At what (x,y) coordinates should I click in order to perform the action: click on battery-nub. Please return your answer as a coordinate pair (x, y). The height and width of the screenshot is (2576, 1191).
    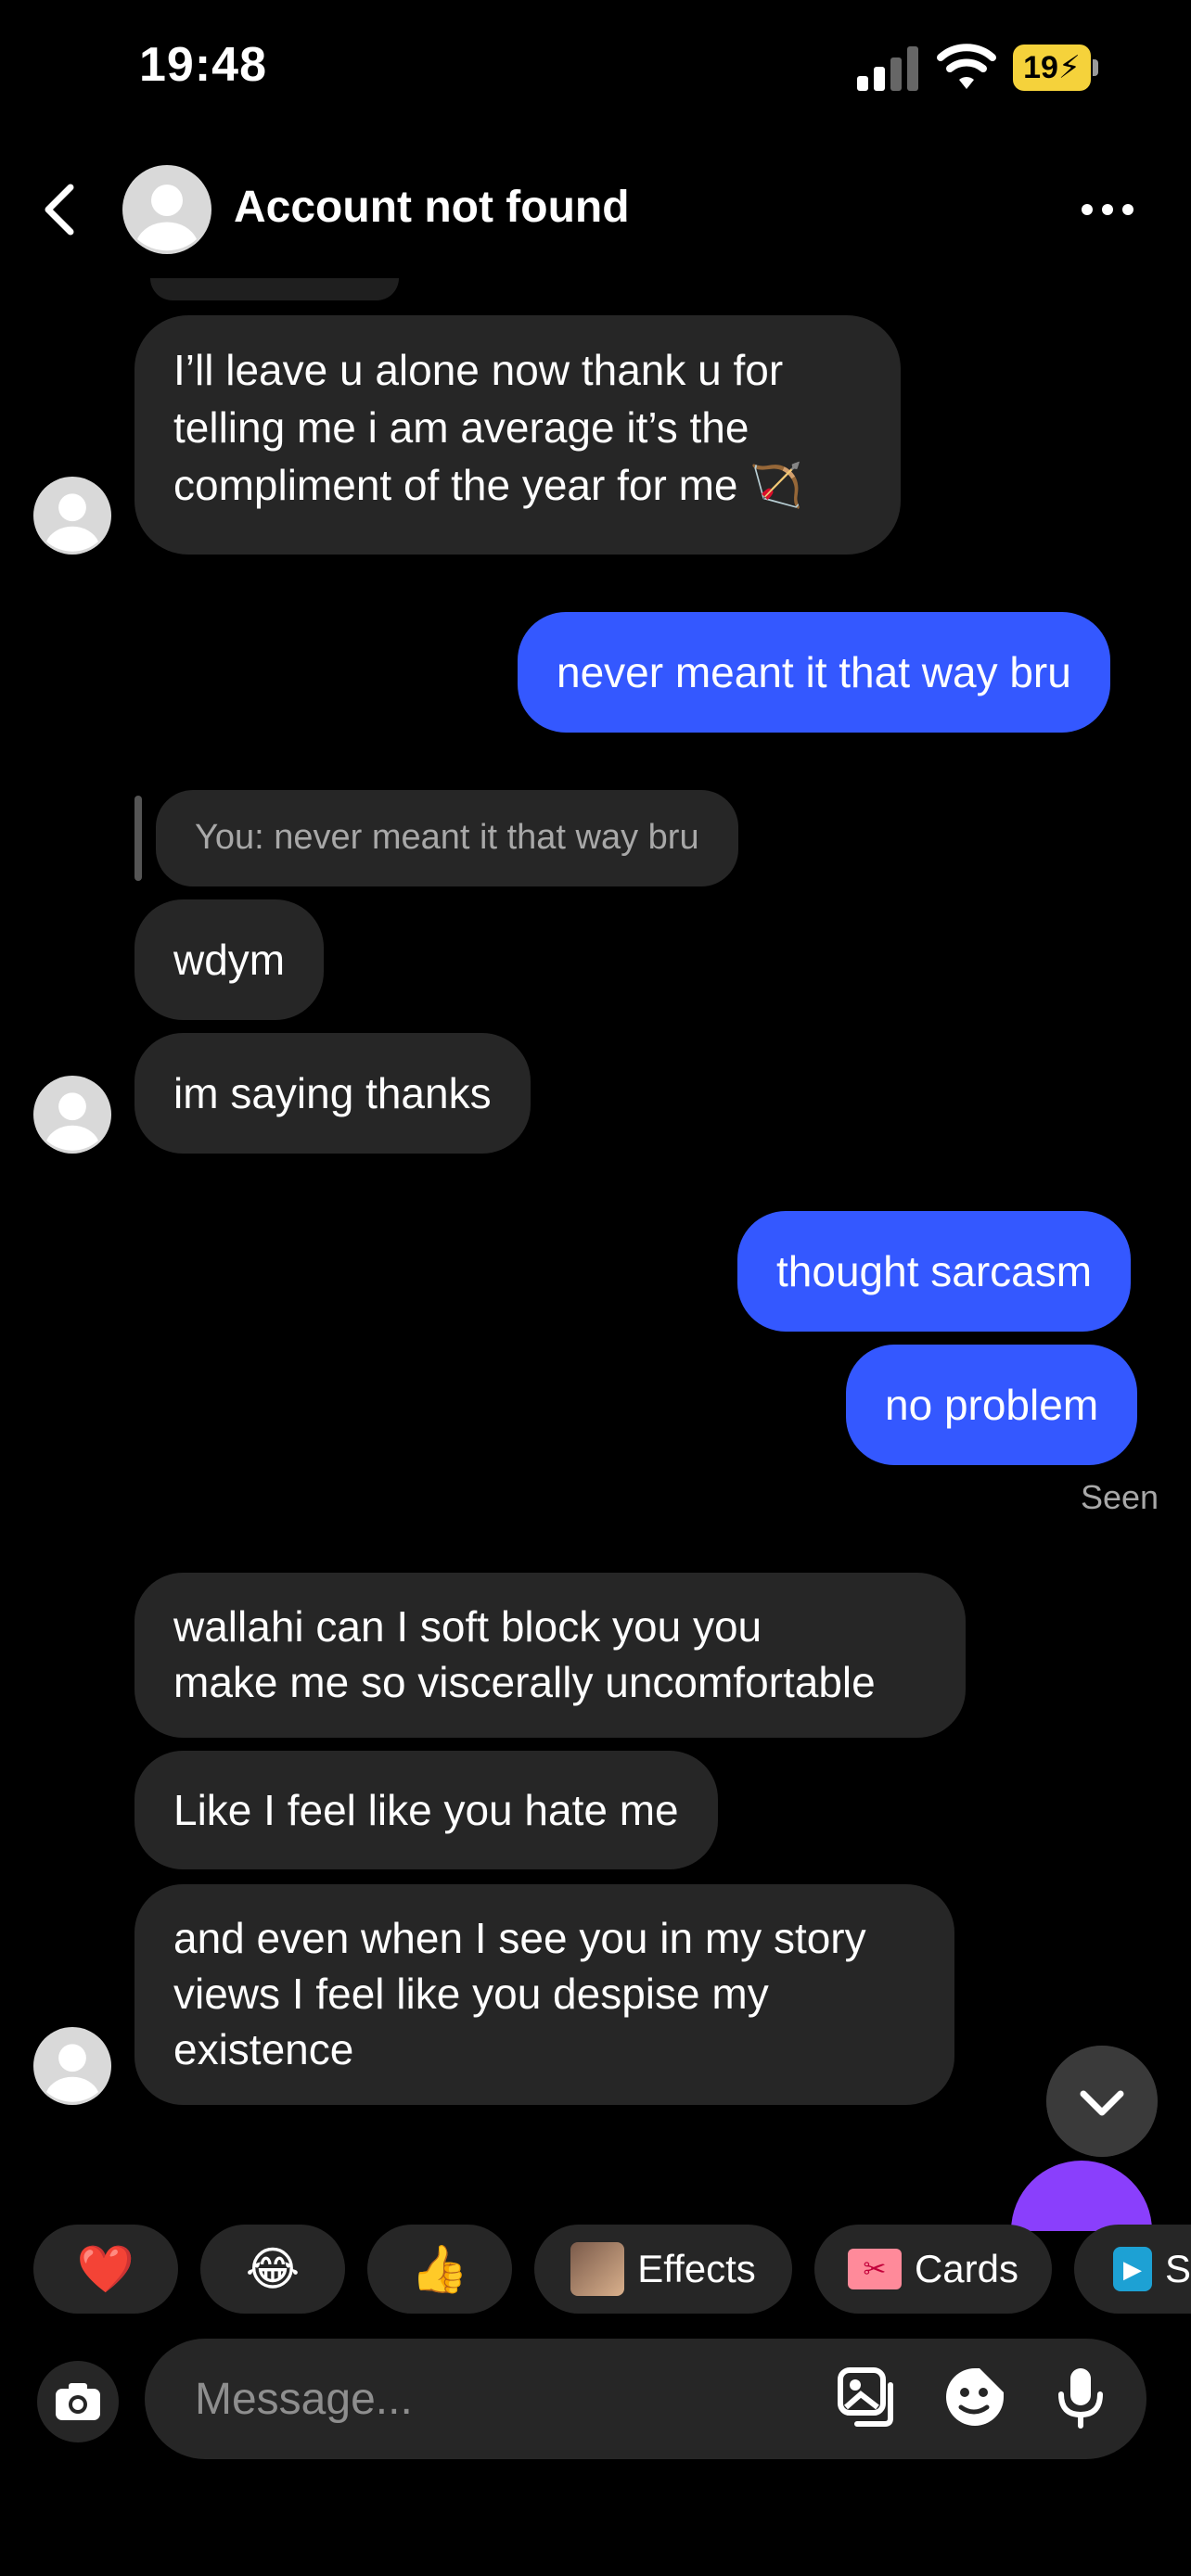
    Looking at the image, I should click on (1095, 67).